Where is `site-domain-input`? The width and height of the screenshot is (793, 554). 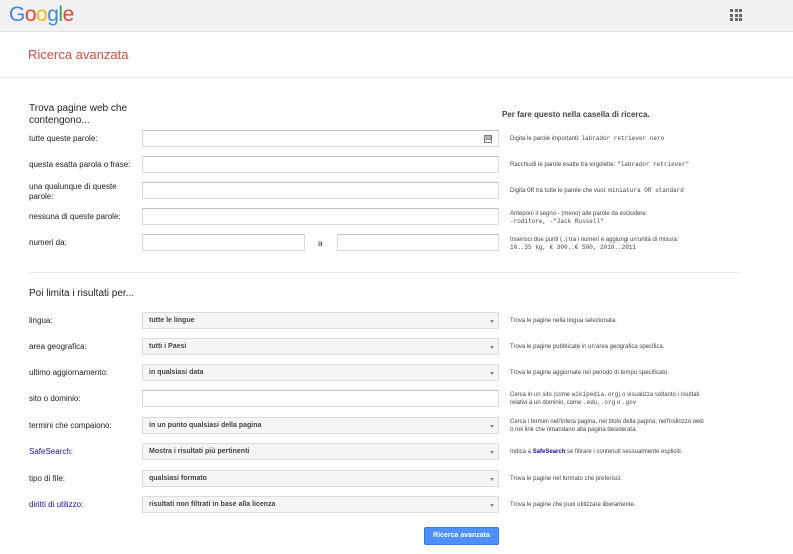 site-domain-input is located at coordinates (320, 398).